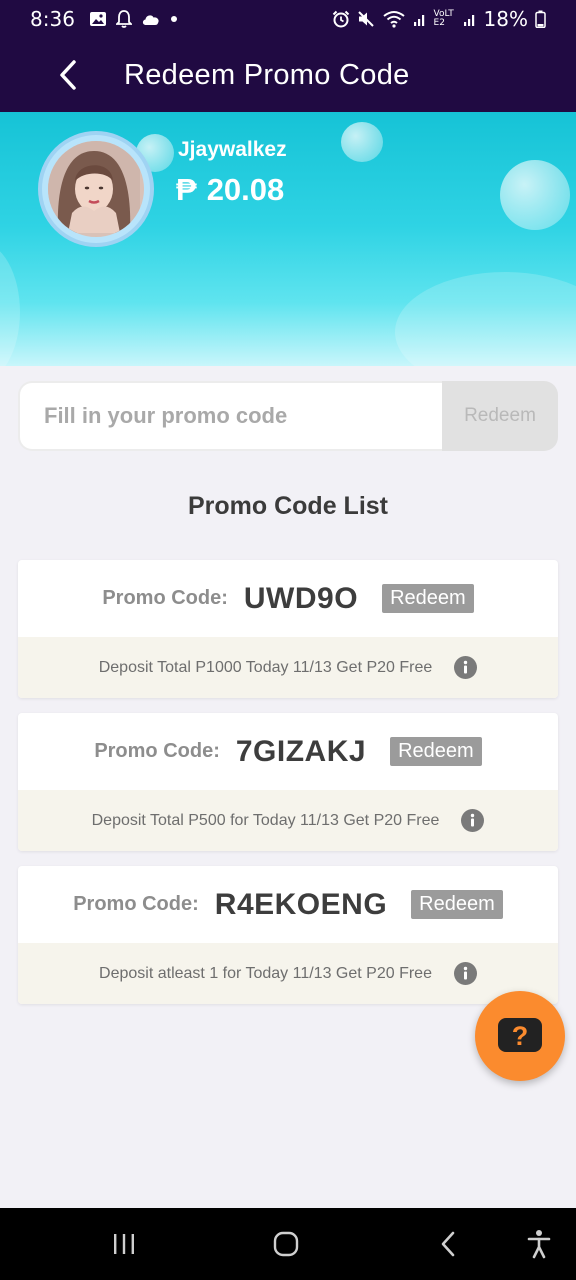 The width and height of the screenshot is (576, 1280). I want to click on image-icon, so click(97, 19).